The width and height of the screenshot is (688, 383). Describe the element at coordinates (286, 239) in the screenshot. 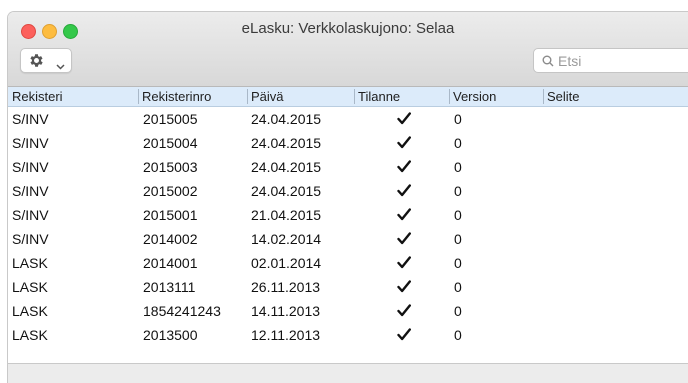

I see `cell-paiva: 14.02.2014` at that location.